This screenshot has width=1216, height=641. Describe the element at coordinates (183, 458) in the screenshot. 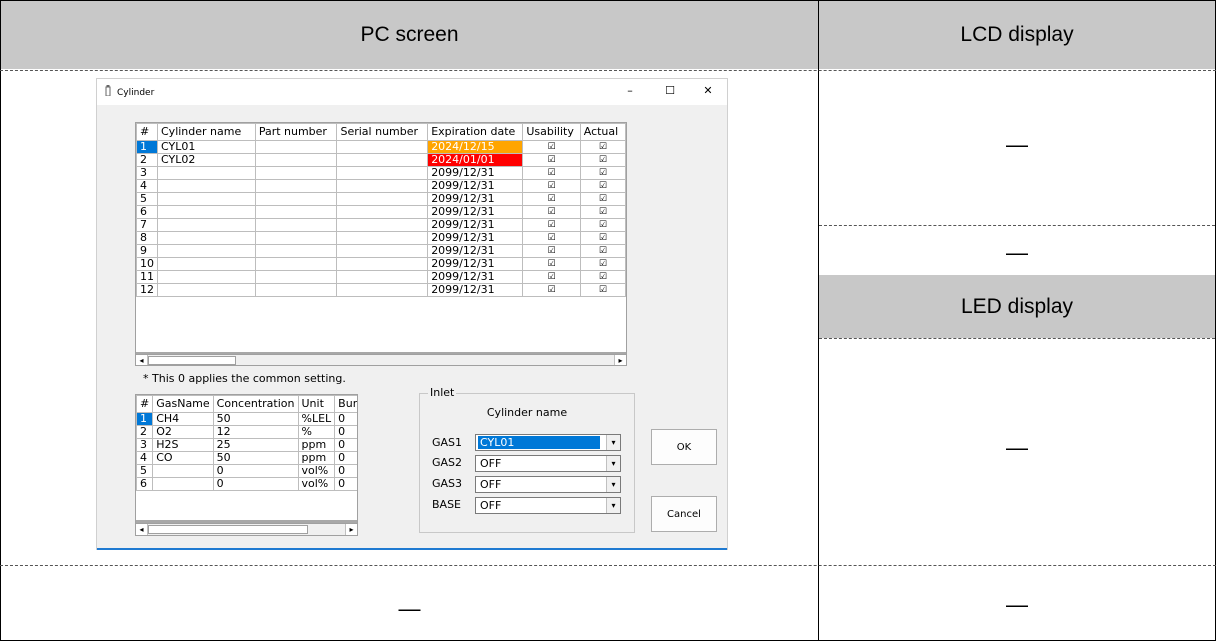

I see `gas-name-cell: CO` at that location.